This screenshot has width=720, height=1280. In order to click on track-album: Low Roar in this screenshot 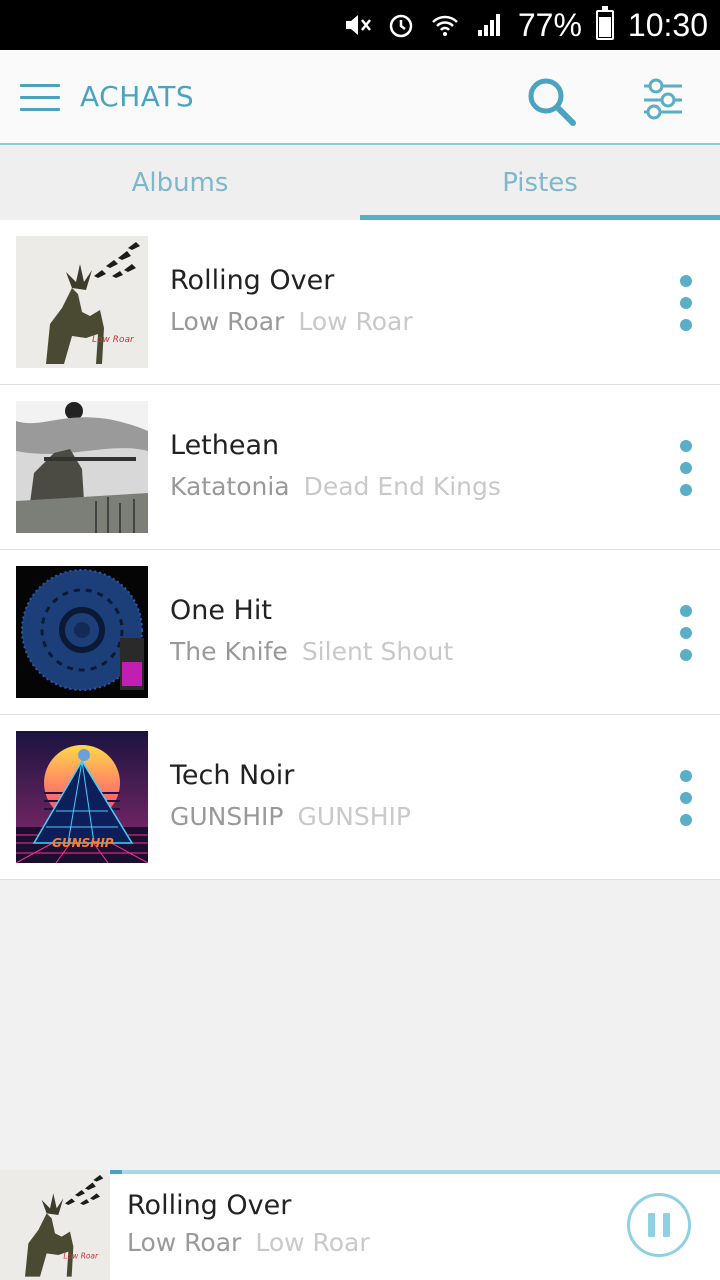, I will do `click(355, 321)`.